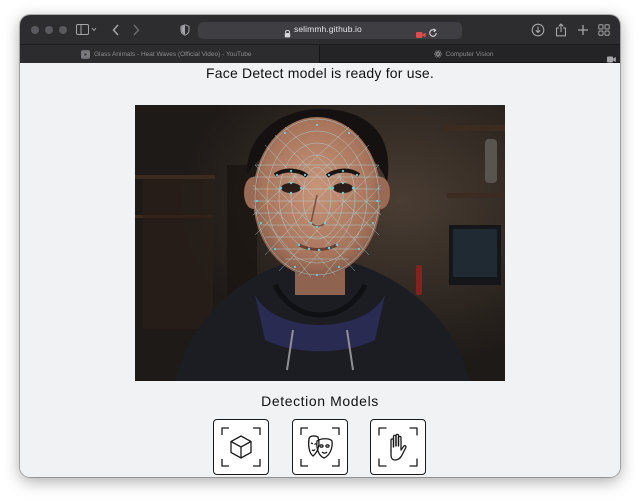  I want to click on privacy-shield-icon, so click(185, 30).